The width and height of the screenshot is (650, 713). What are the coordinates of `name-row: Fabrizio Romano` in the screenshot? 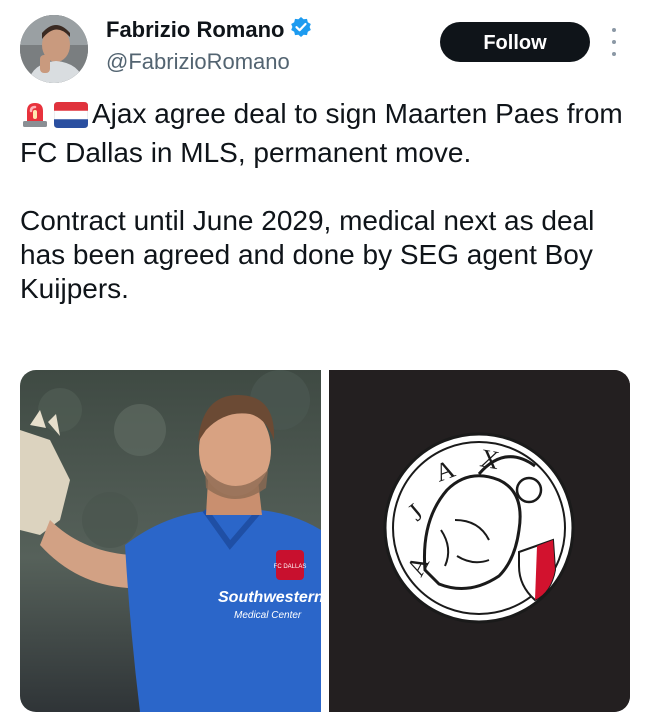 It's located at (209, 29).